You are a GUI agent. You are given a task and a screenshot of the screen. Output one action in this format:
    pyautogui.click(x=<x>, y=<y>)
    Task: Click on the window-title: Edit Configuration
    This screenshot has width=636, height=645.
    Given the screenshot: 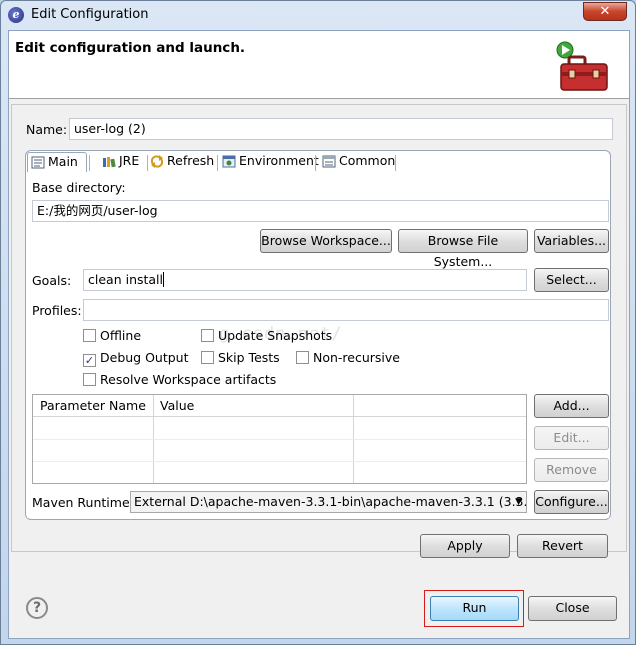 What is the action you would take?
    pyautogui.click(x=90, y=14)
    